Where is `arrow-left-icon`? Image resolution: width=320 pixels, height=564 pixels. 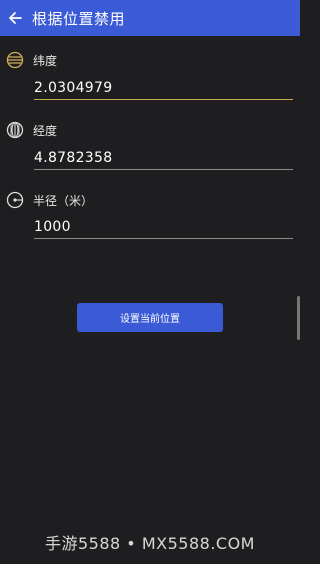
arrow-left-icon is located at coordinates (15, 18).